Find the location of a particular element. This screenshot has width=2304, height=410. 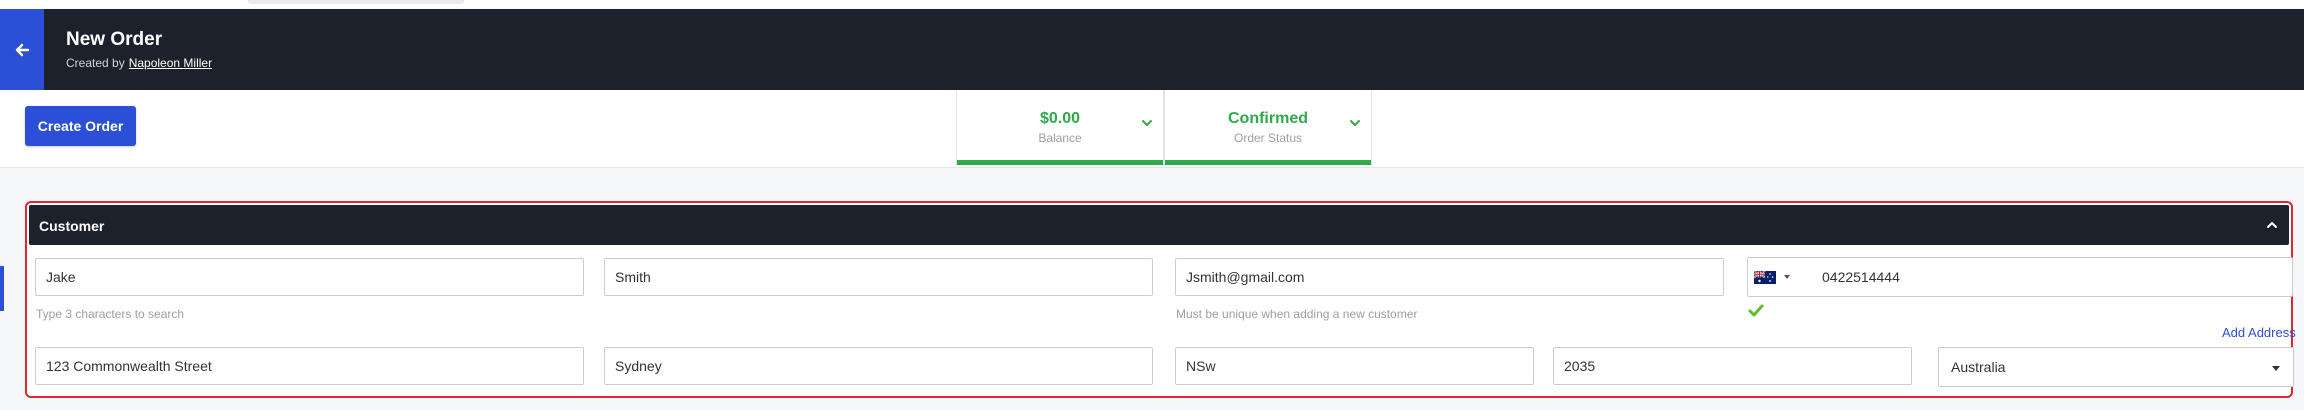

last-name-input is located at coordinates (878, 277).